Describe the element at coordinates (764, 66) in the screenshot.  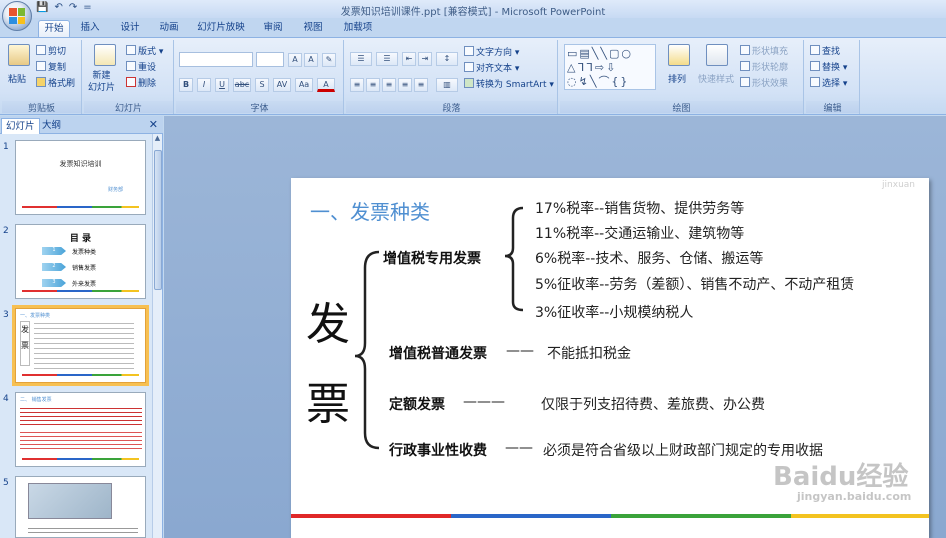
I see `shape-outline-button: 形状轮廓` at that location.